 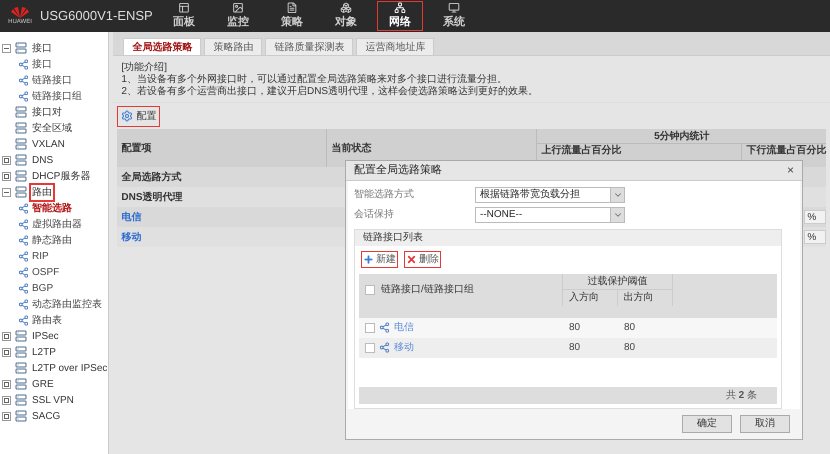 I want to click on column-header: 5分钟内统计, so click(x=682, y=137).